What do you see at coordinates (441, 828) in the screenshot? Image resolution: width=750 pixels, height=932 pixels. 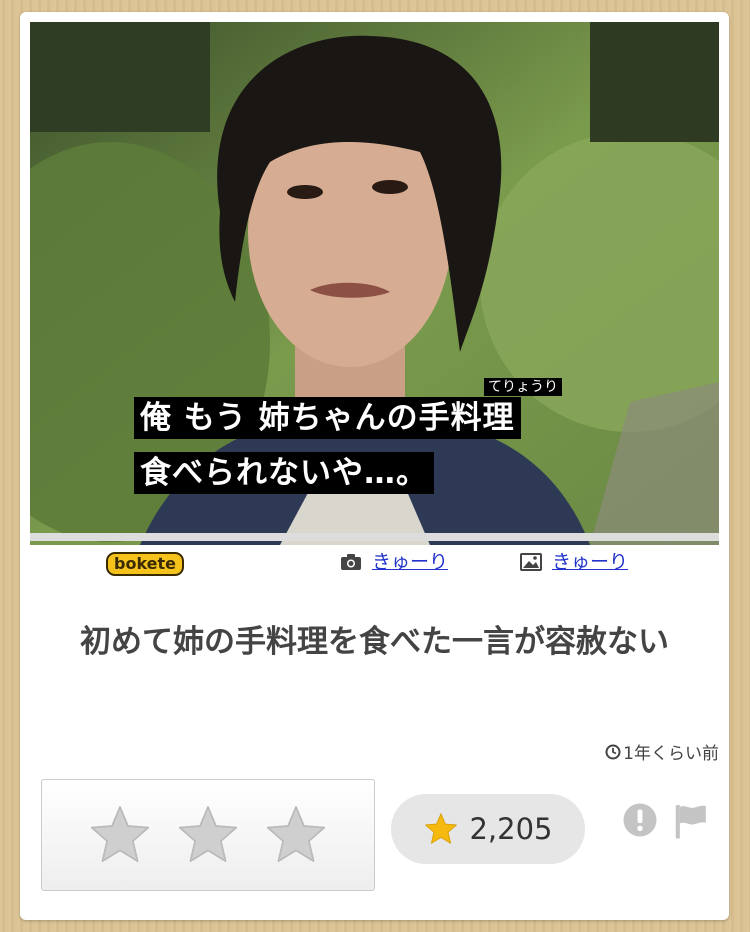 I see `star-icon` at bounding box center [441, 828].